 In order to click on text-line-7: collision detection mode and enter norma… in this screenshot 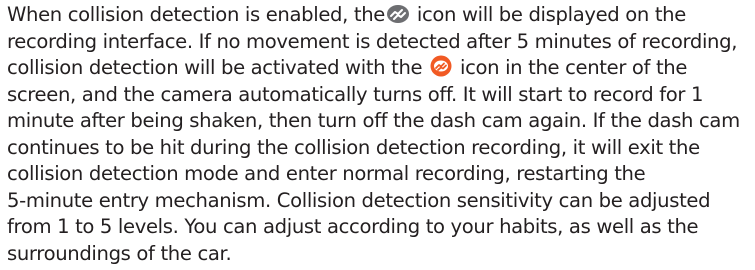, I will do `click(326, 173)`.